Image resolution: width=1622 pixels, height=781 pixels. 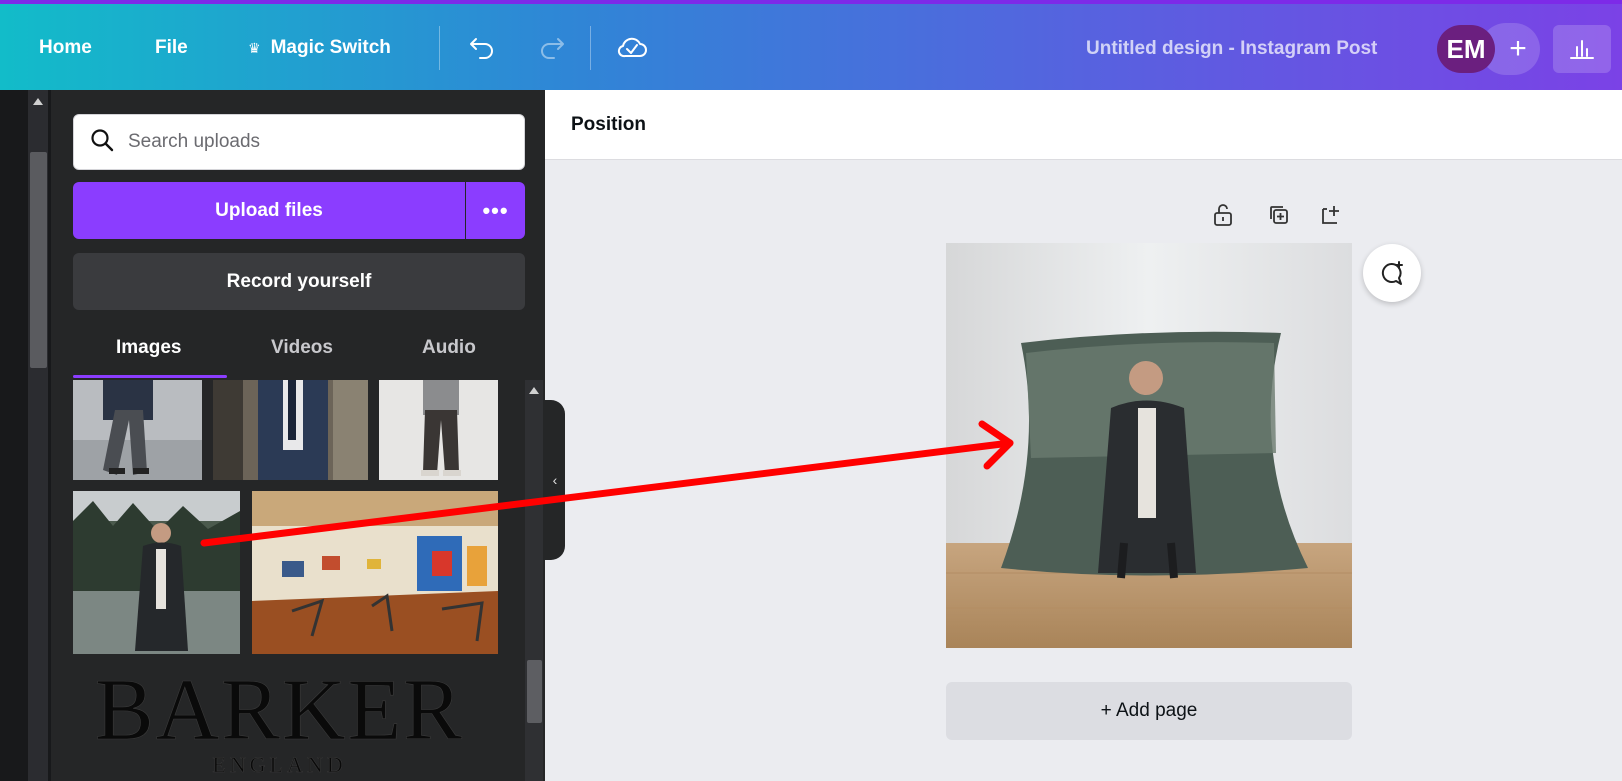 What do you see at coordinates (1582, 49) in the screenshot?
I see `insights-icon` at bounding box center [1582, 49].